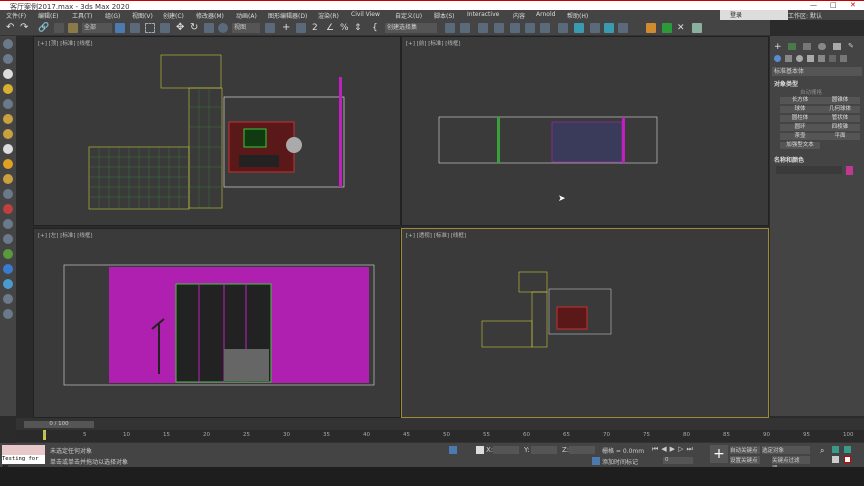 The image size is (864, 486). I want to click on placement-icon, so click(223, 28).